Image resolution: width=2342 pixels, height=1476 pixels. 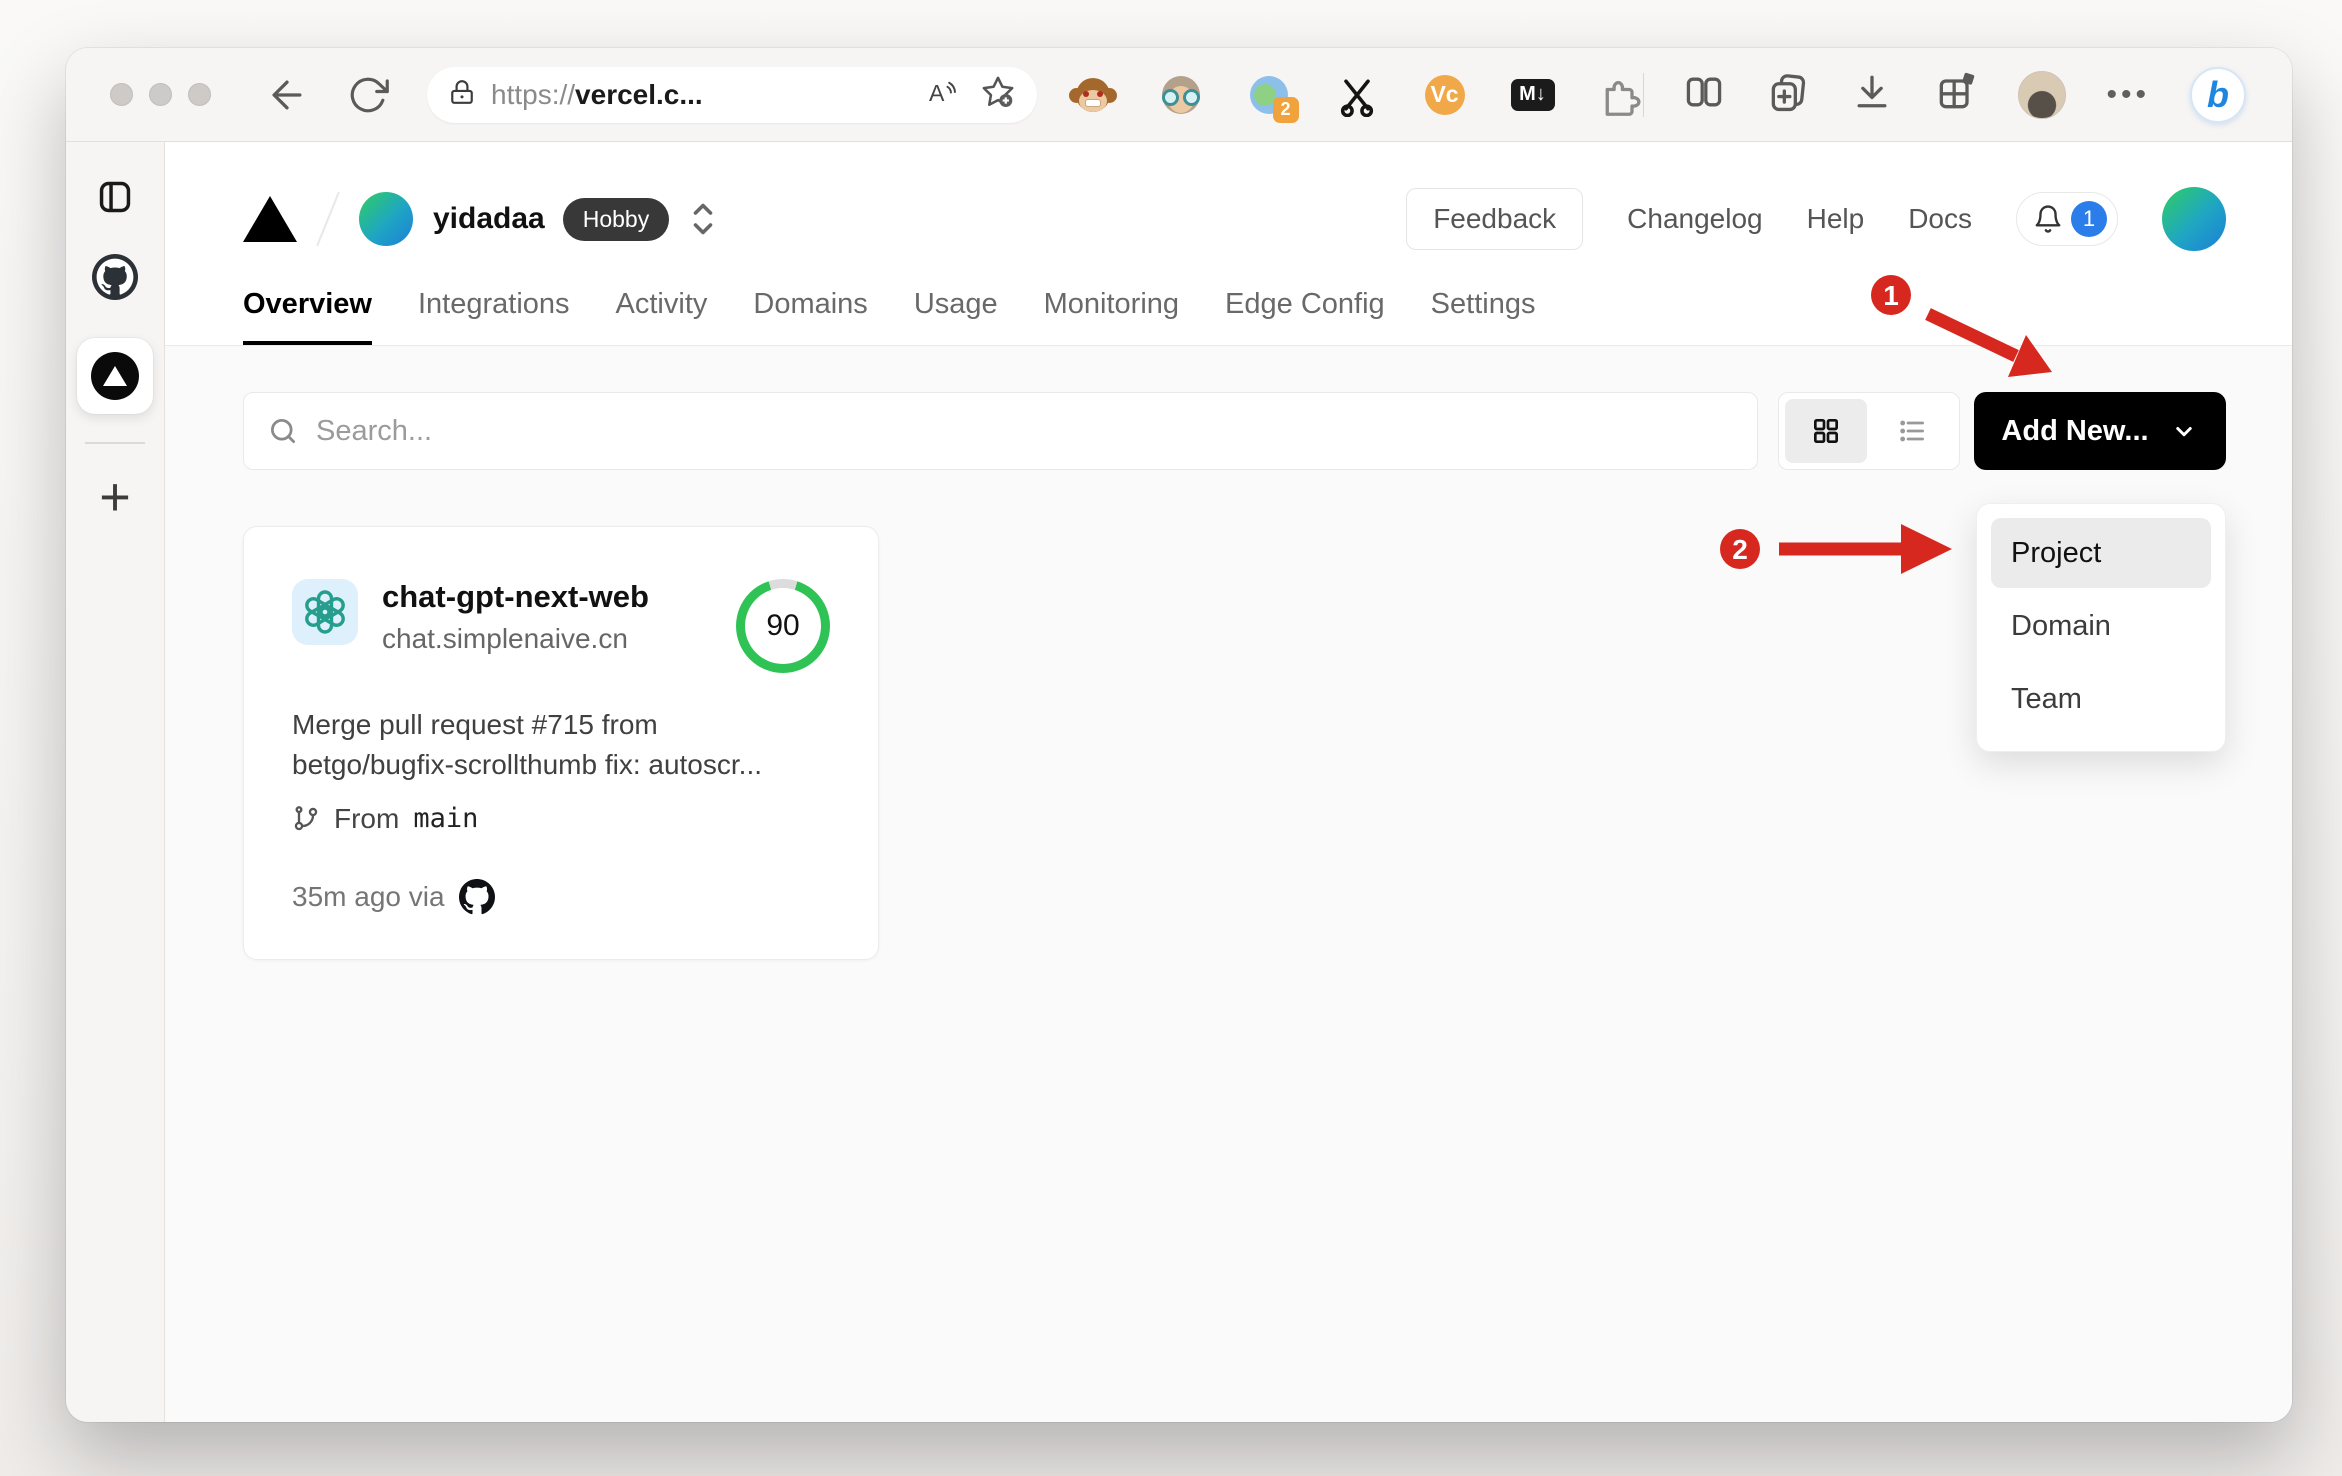 I want to click on user-avatar, so click(x=2194, y=219).